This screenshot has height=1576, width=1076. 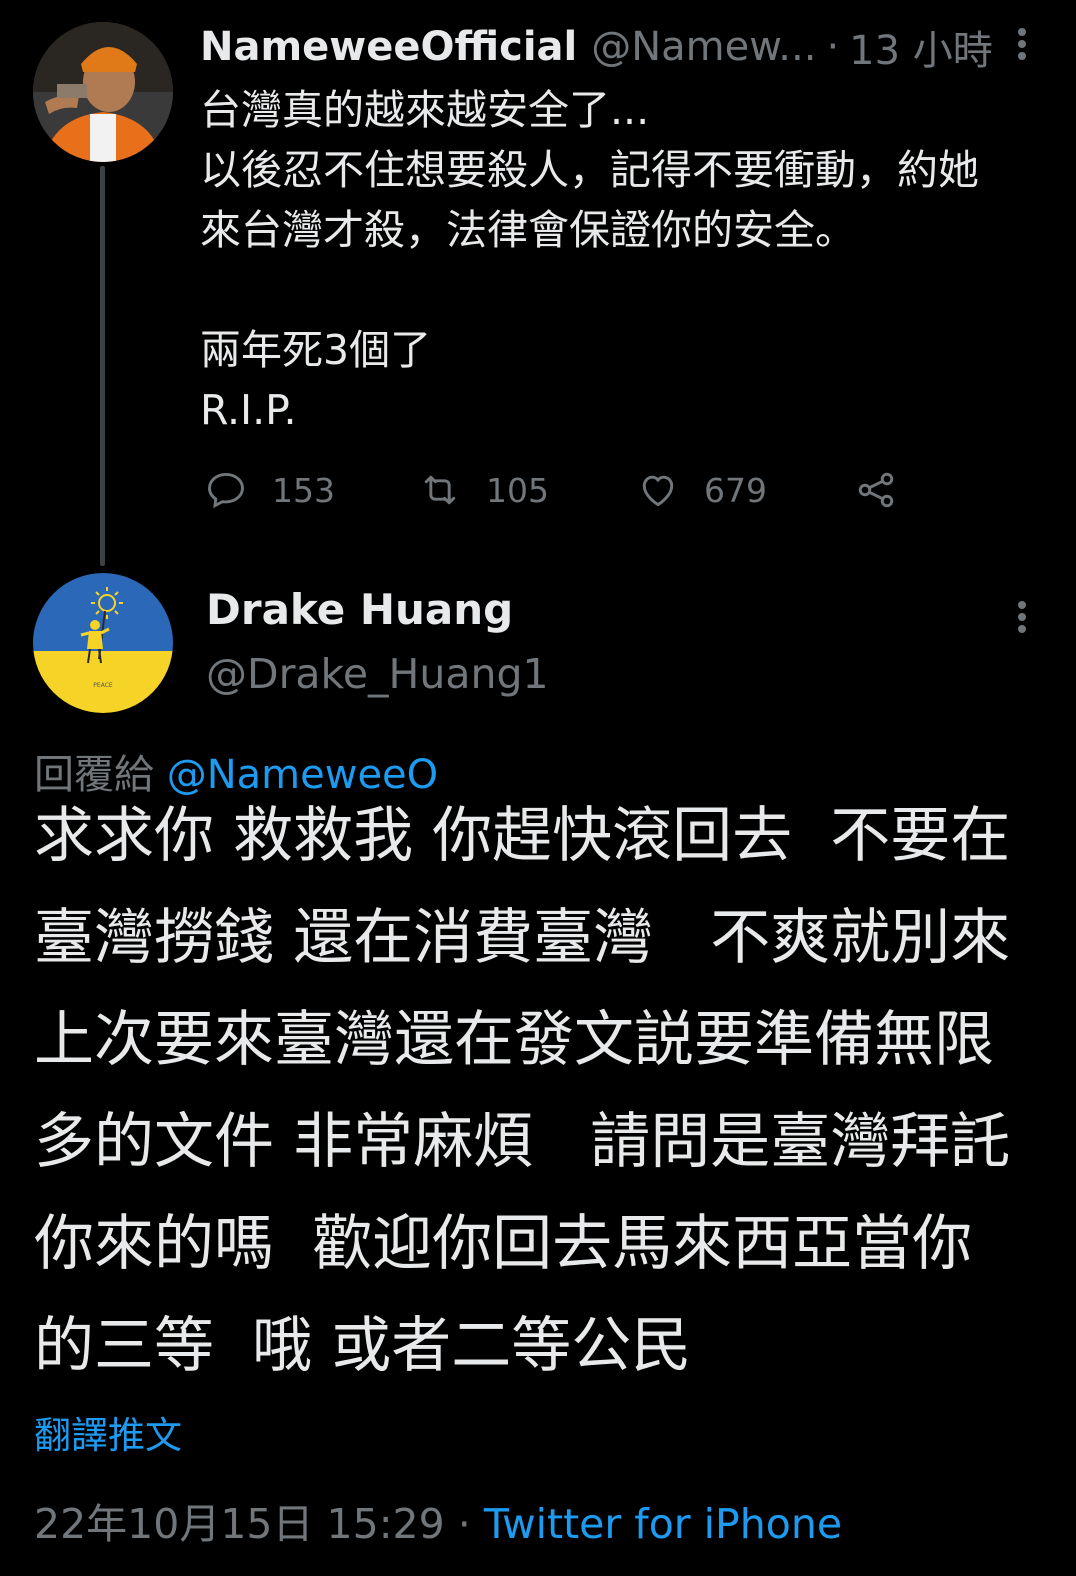 What do you see at coordinates (522, 1142) in the screenshot?
I see `tweet-line: 多的文件 非常麻煩 請問是臺灣拜託` at bounding box center [522, 1142].